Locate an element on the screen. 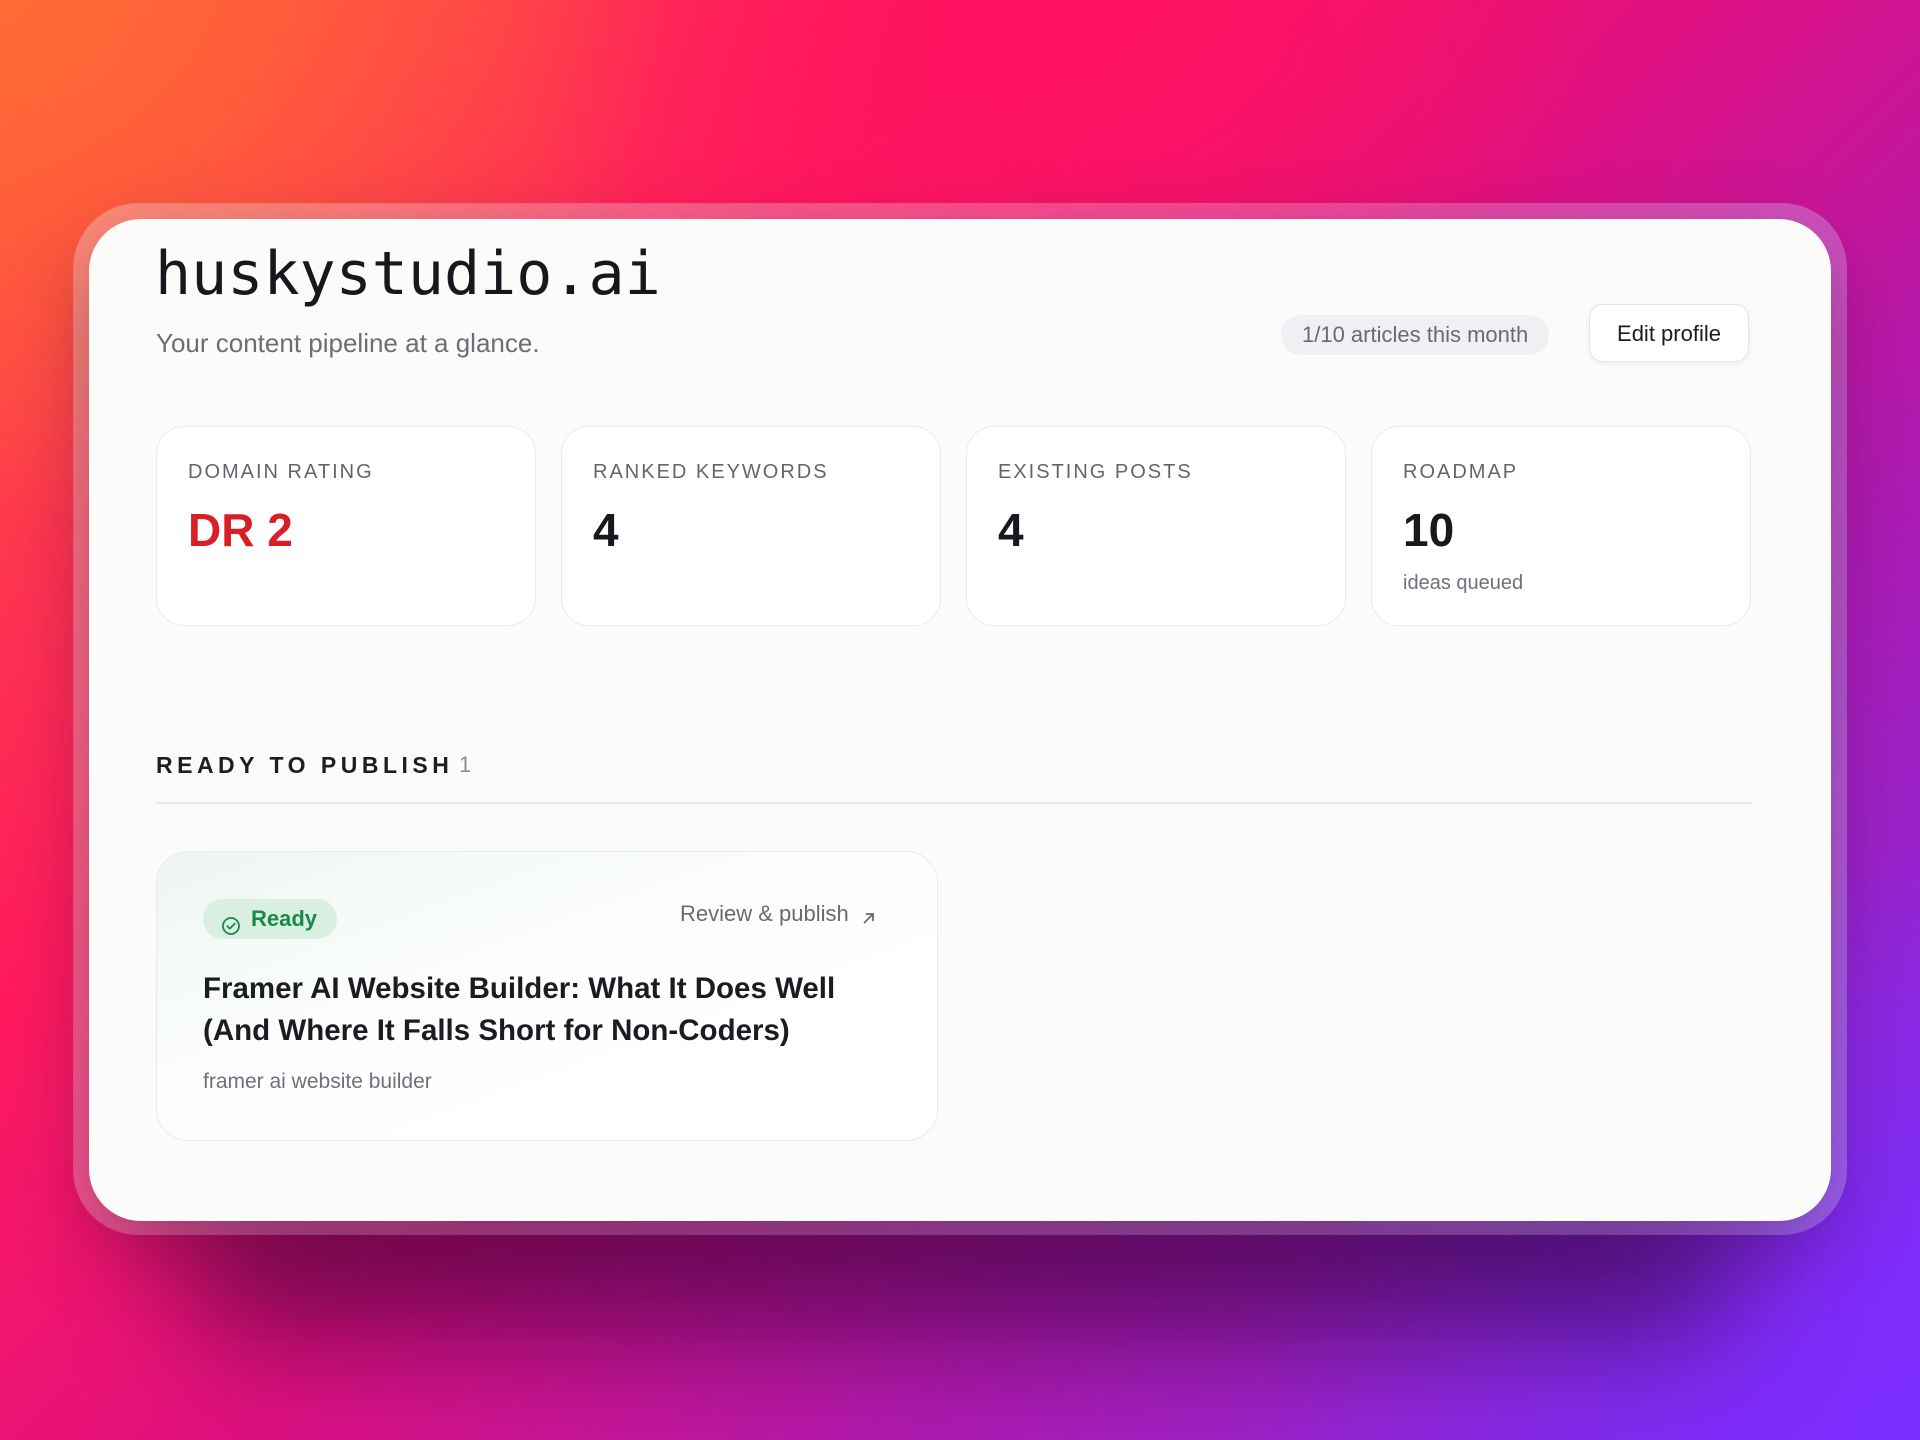 This screenshot has height=1440, width=1920. stat-card-roadmap: ROADMAP 10 ideas queued is located at coordinates (1561, 526).